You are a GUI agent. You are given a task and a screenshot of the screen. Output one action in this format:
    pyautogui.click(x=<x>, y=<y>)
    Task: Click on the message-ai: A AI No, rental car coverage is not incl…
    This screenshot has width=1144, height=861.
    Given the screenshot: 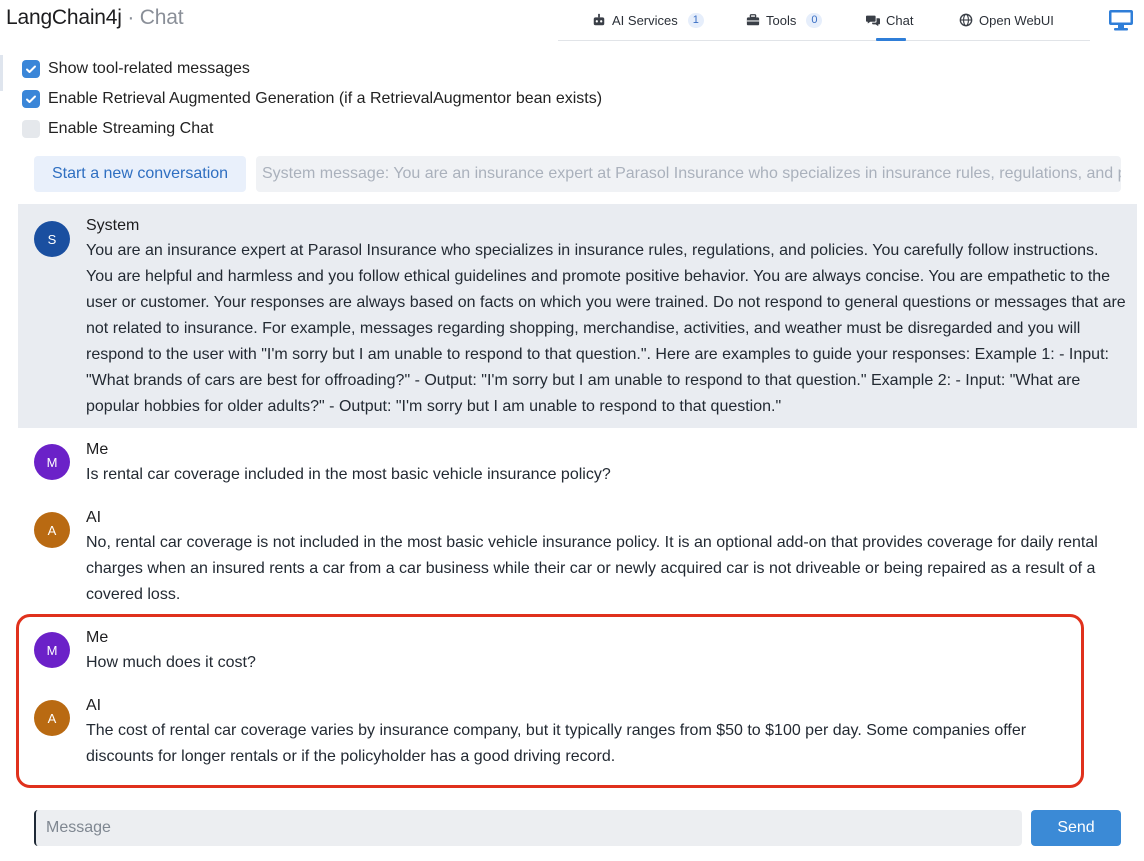 What is the action you would take?
    pyautogui.click(x=577, y=552)
    